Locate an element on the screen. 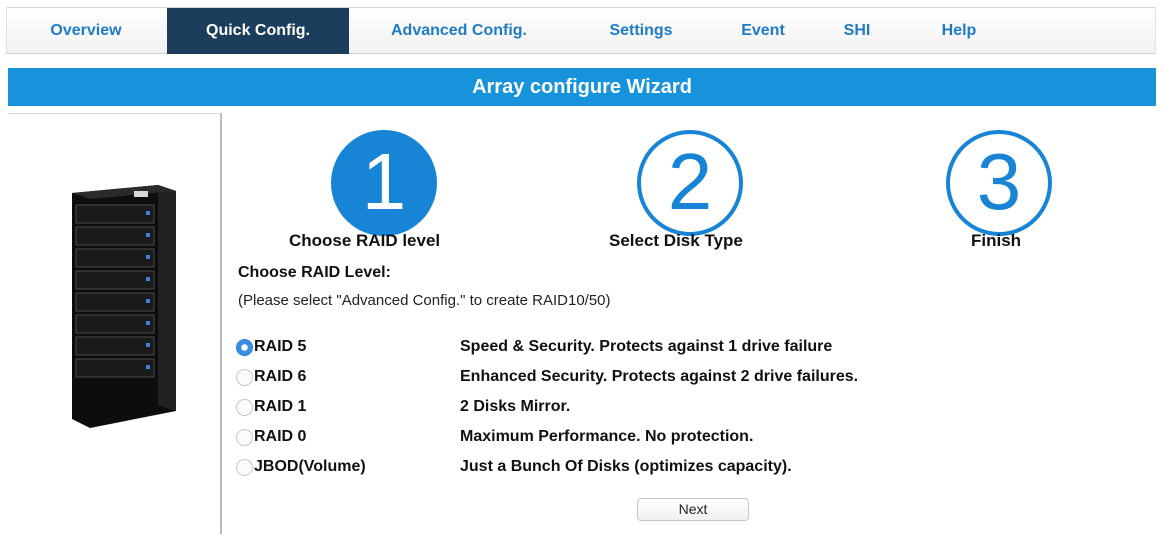 The width and height of the screenshot is (1162, 534). device-panel is located at coordinates (115, 323).